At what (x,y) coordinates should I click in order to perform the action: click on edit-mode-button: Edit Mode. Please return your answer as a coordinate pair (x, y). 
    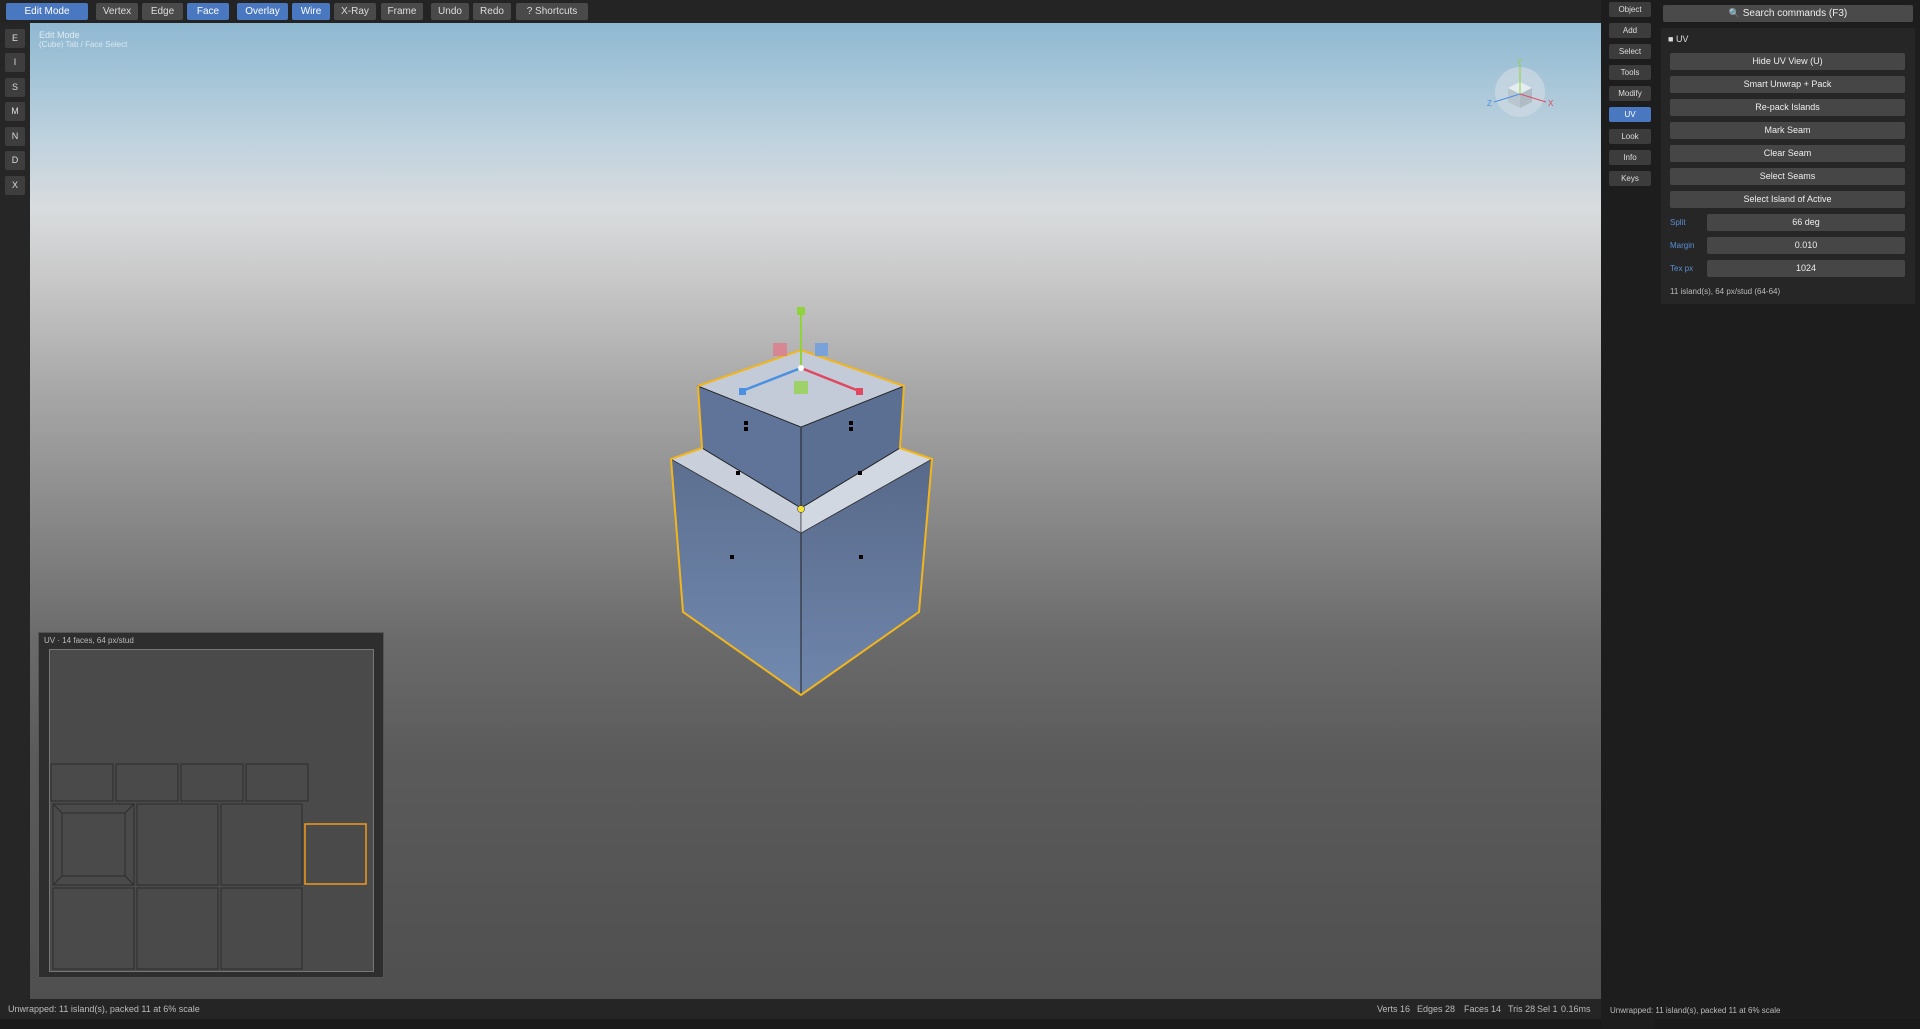
    Looking at the image, I should click on (47, 11).